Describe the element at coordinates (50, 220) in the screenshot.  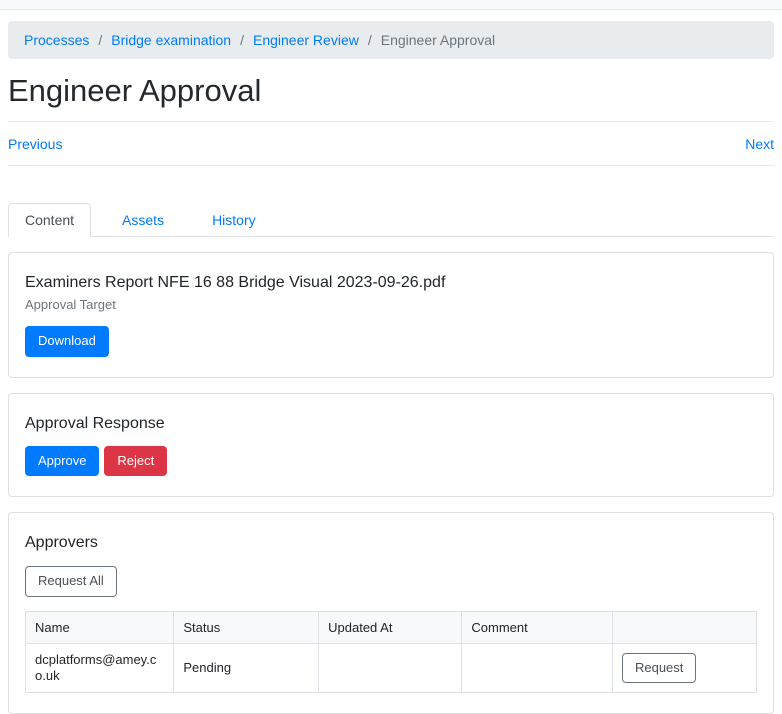
I see `tab-content: Content` at that location.